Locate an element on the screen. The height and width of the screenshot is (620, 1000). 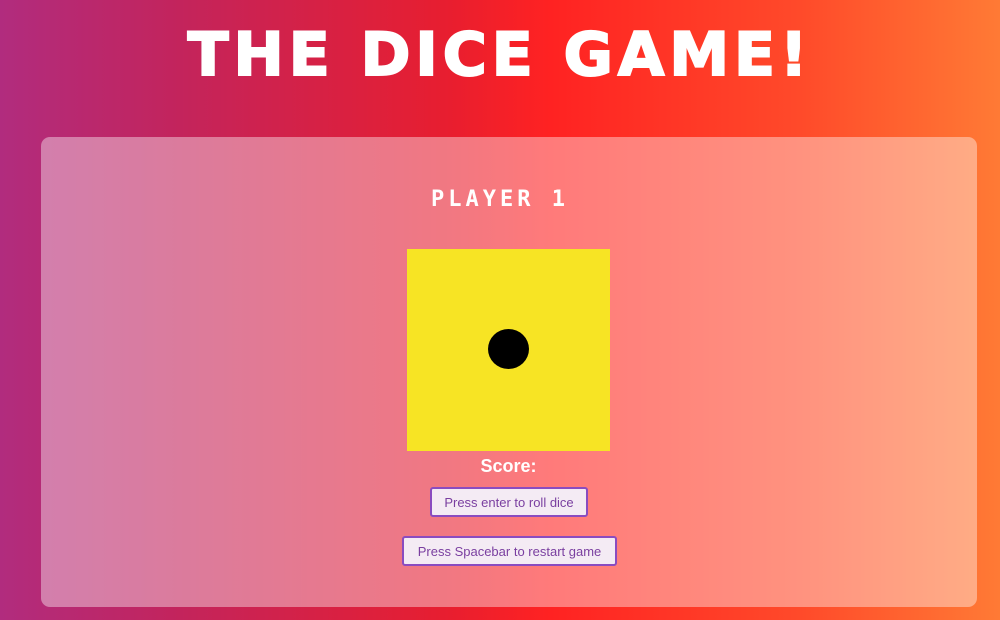
die-pip is located at coordinates (508, 349).